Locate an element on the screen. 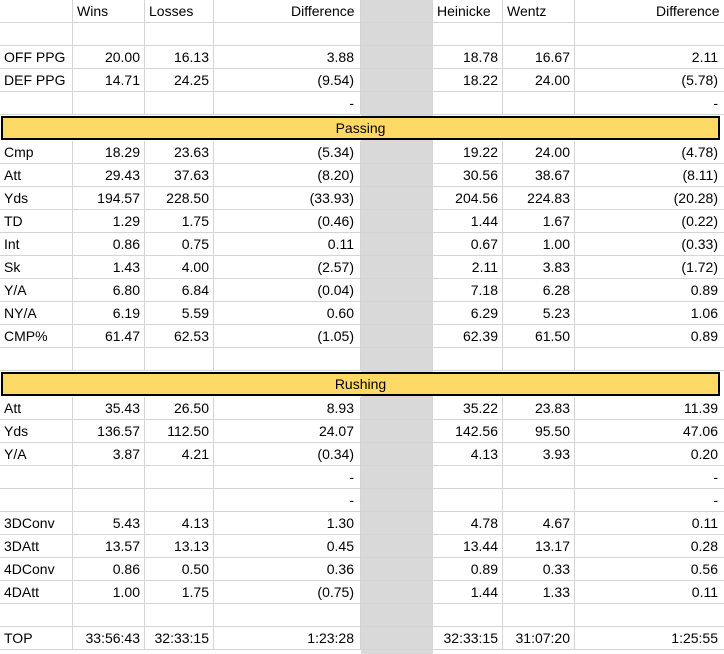 The height and width of the screenshot is (654, 724). value-cell: 24.07 is located at coordinates (287, 431).